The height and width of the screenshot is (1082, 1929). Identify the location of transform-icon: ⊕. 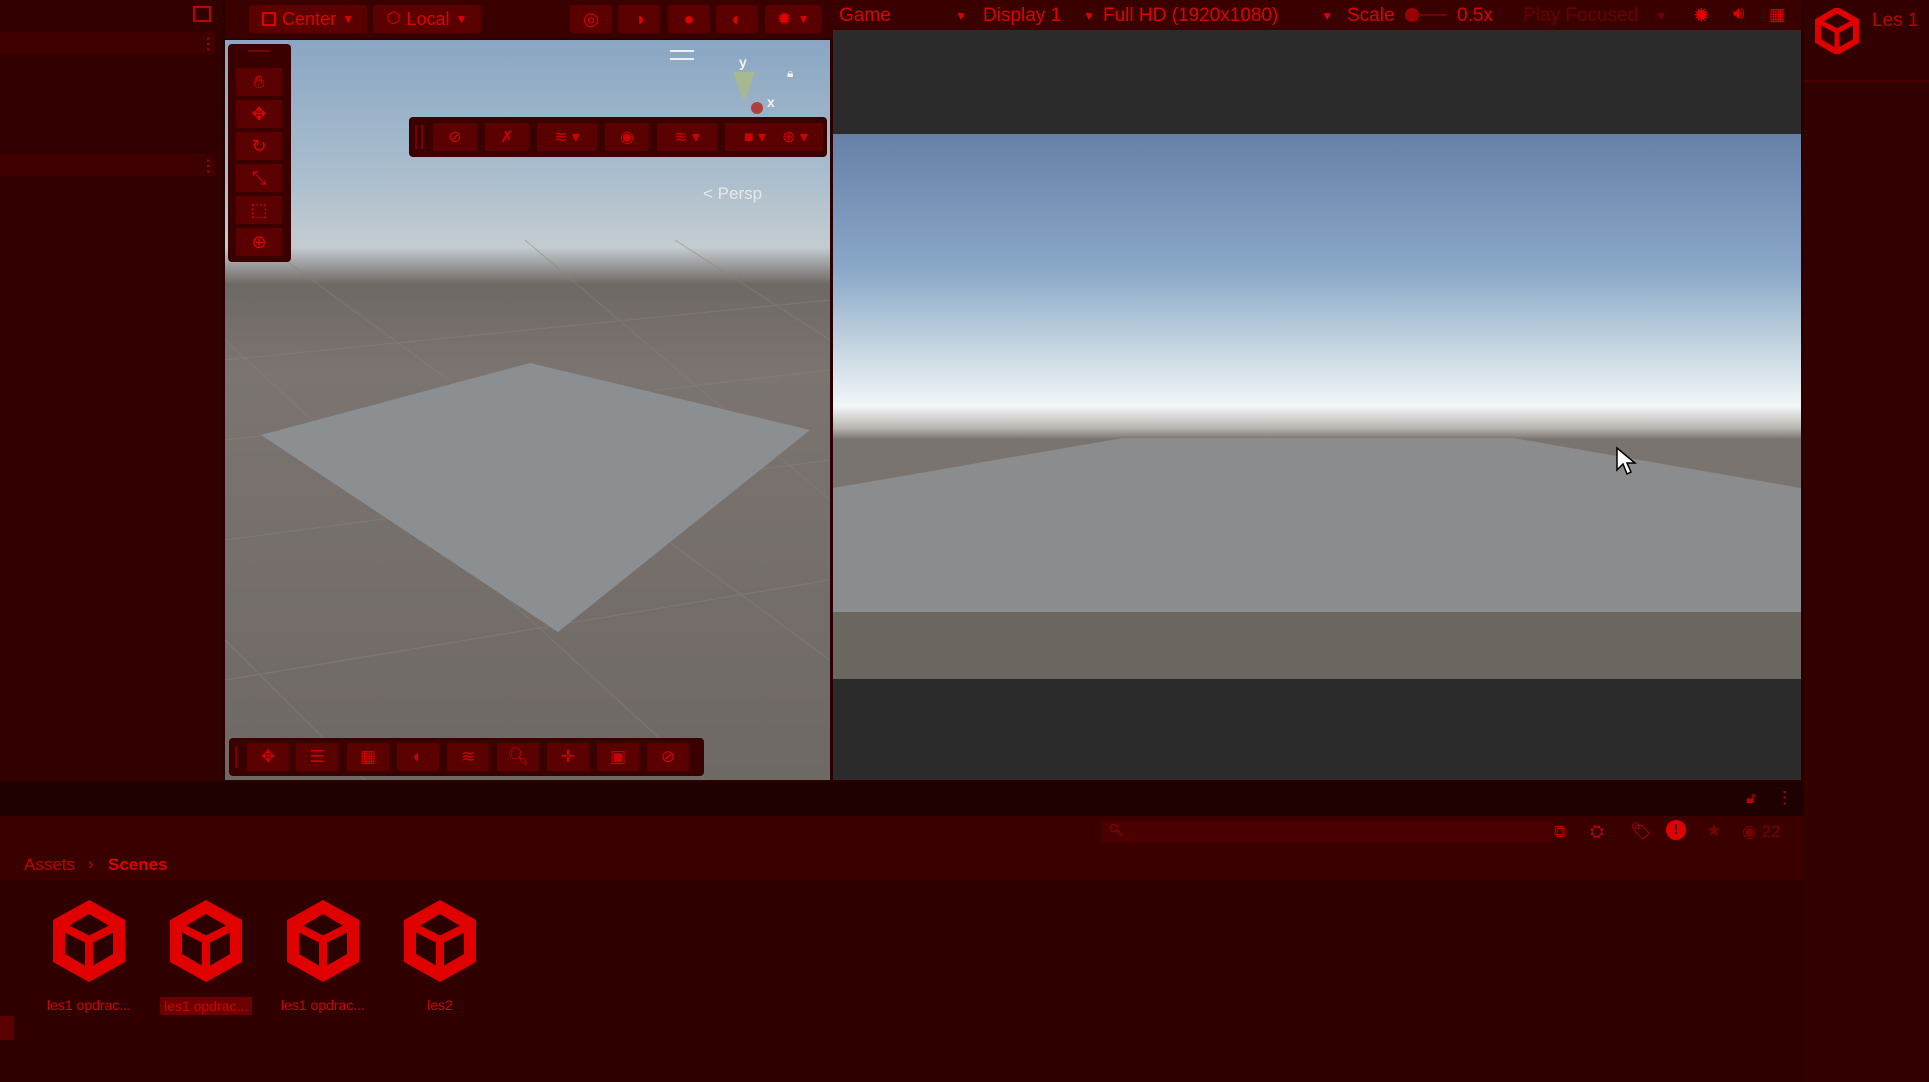
(259, 241).